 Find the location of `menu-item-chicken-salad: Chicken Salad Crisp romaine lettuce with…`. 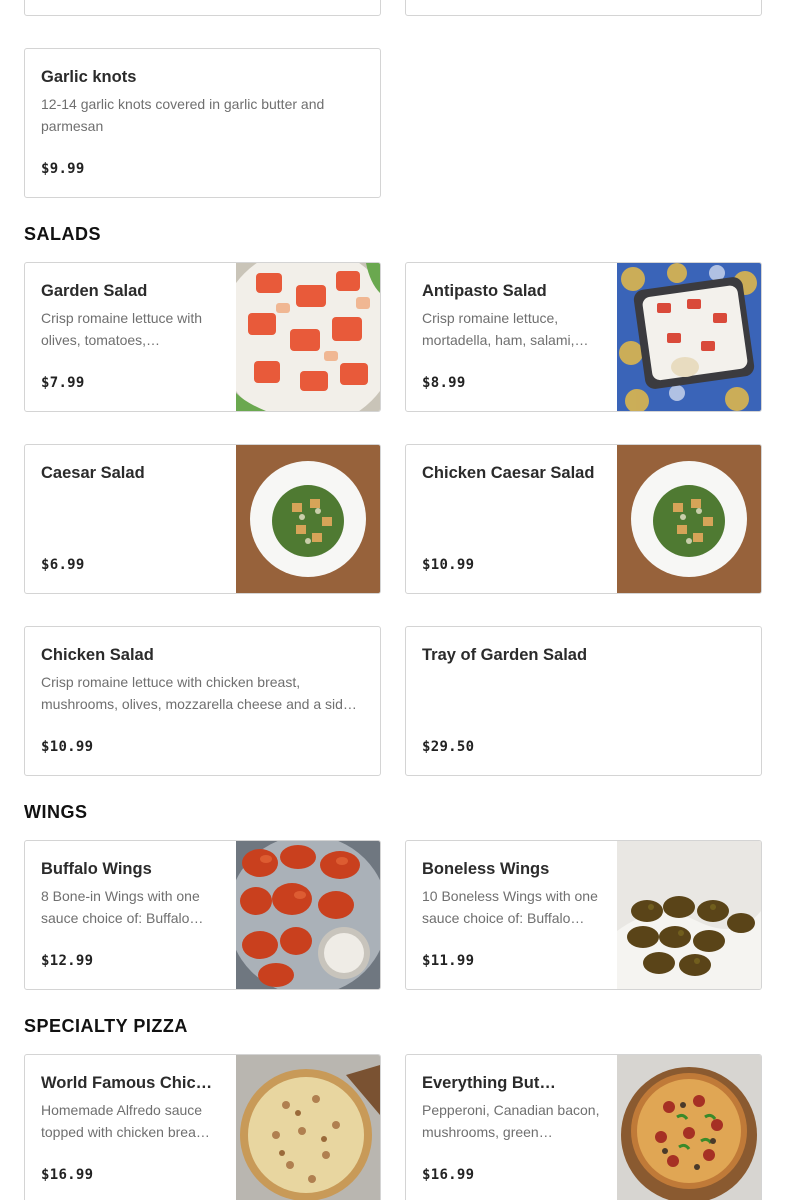

menu-item-chicken-salad: Chicken Salad Crisp romaine lettuce with… is located at coordinates (202, 701).